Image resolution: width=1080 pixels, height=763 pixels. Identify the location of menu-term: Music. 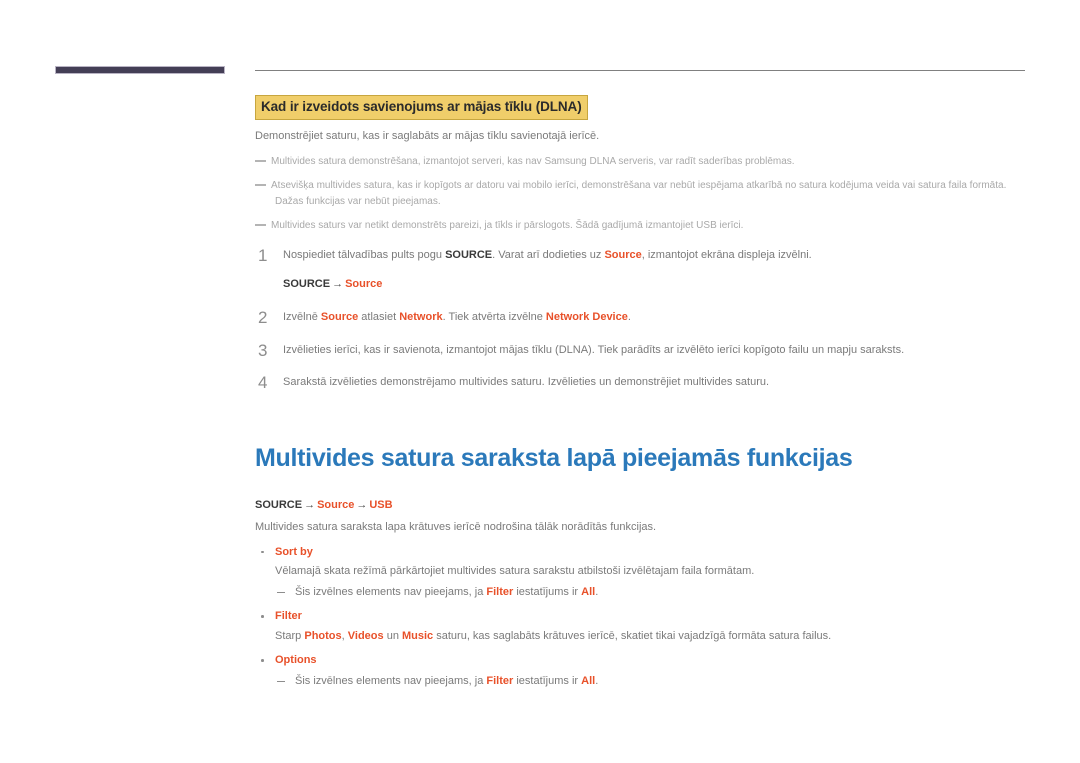
(418, 635).